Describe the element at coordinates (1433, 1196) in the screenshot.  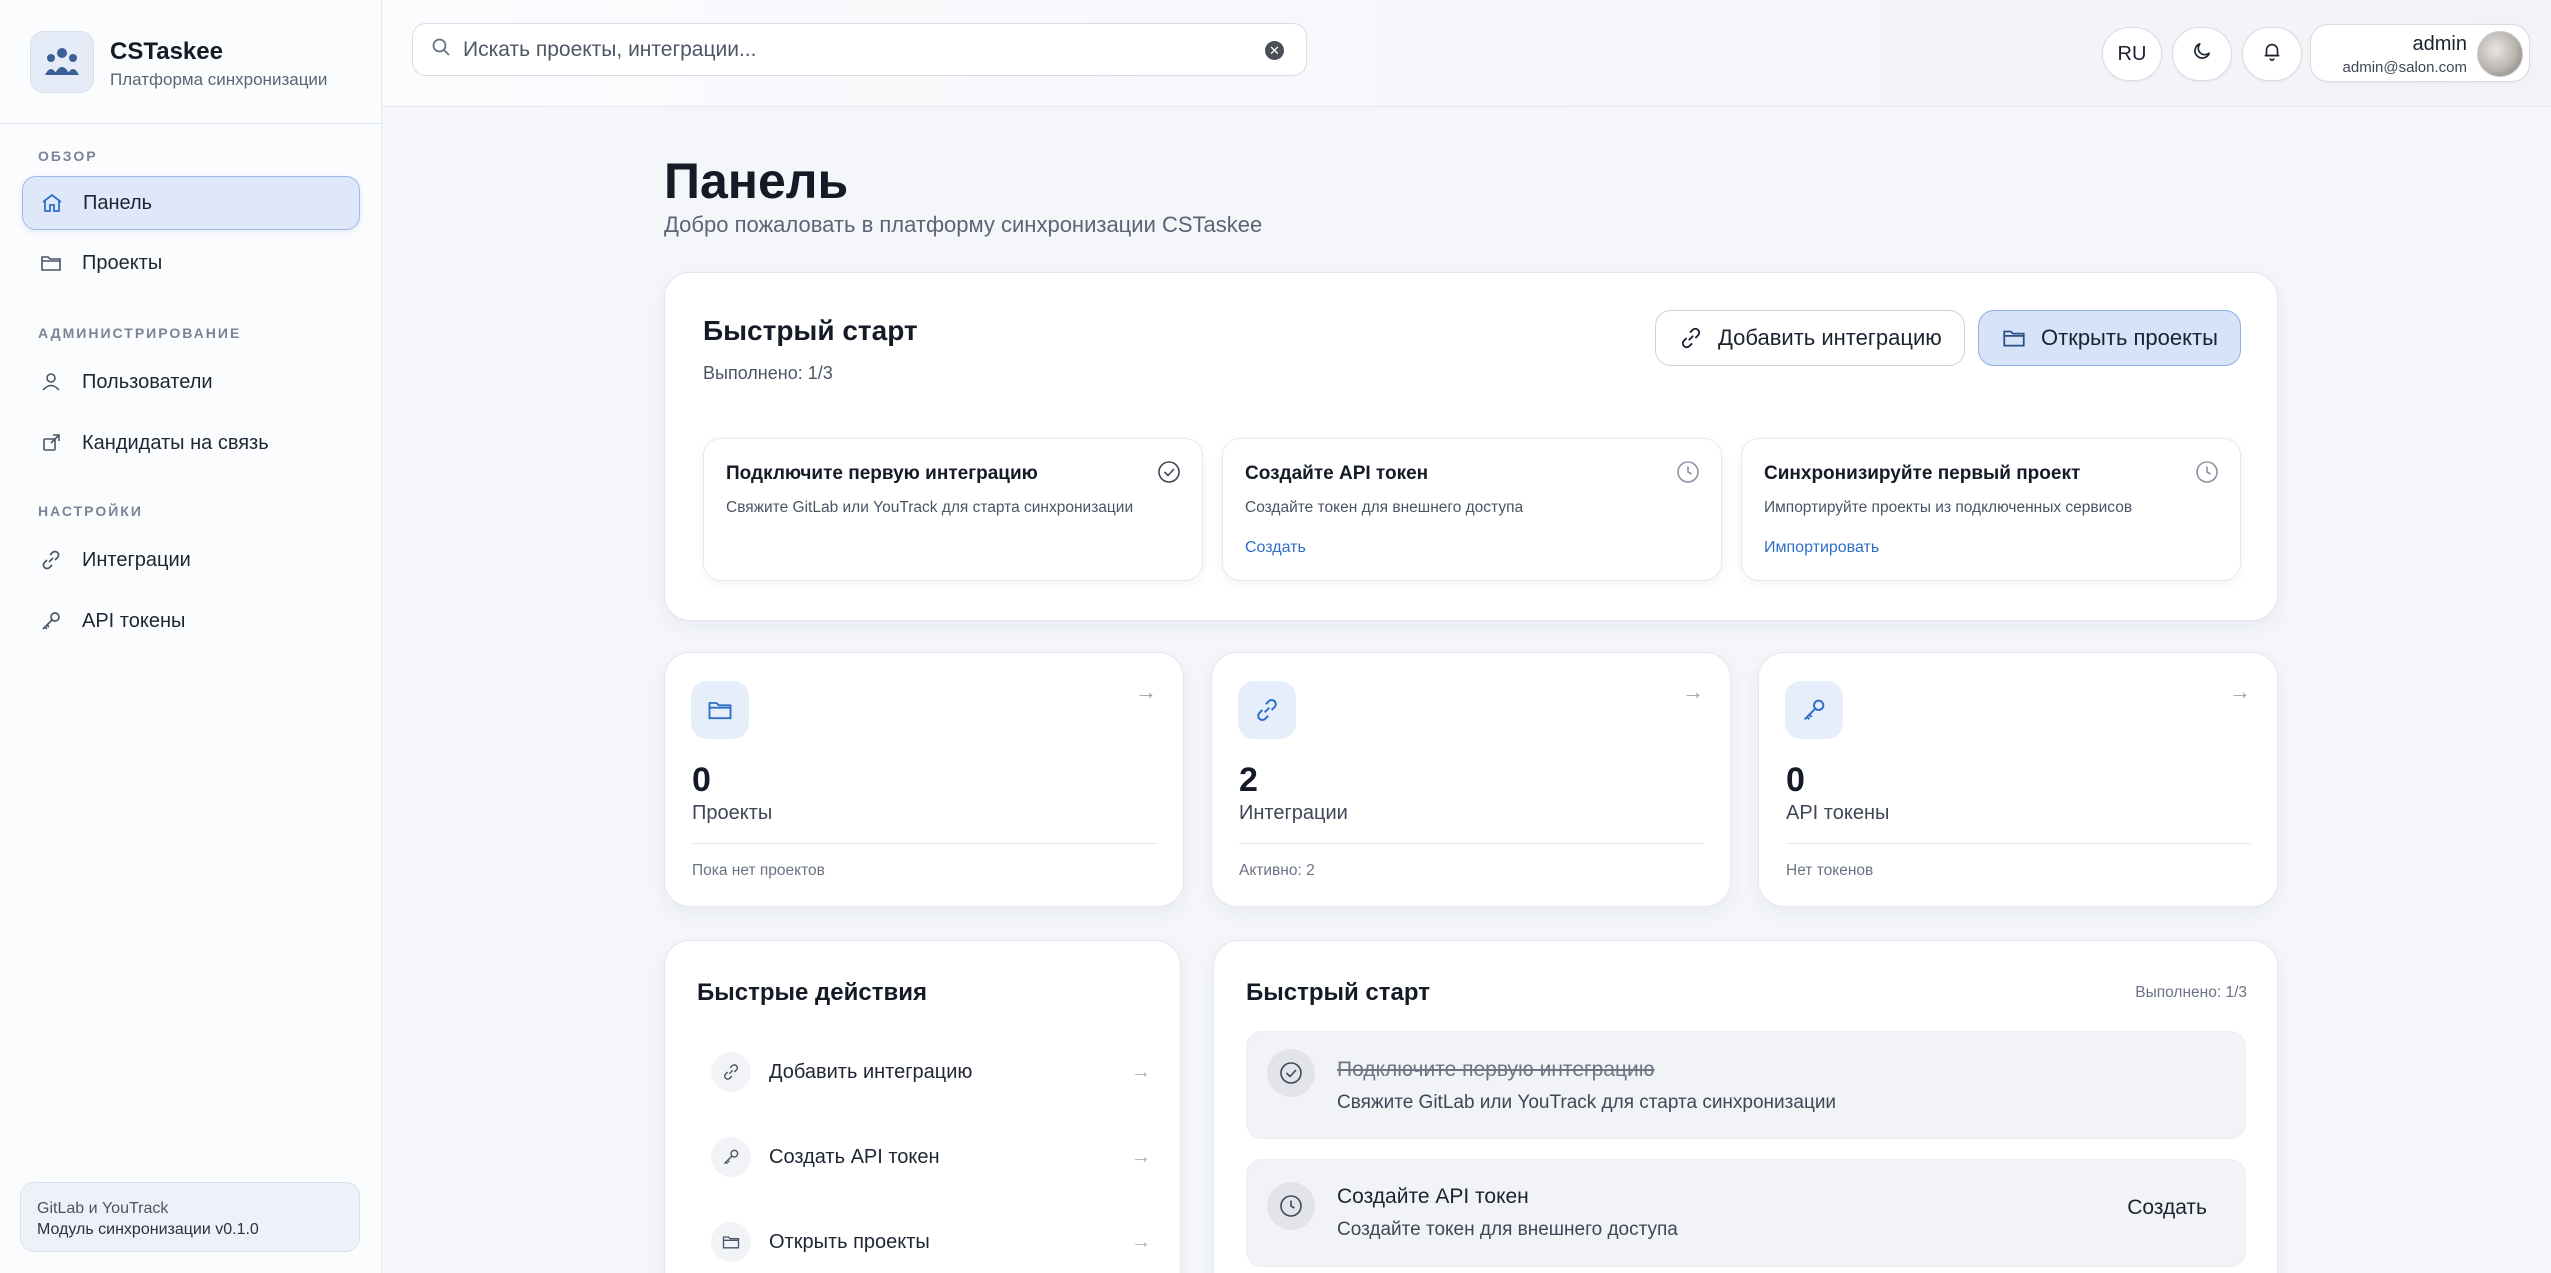
I see `quick-start-item-title: Создайте API токен` at that location.